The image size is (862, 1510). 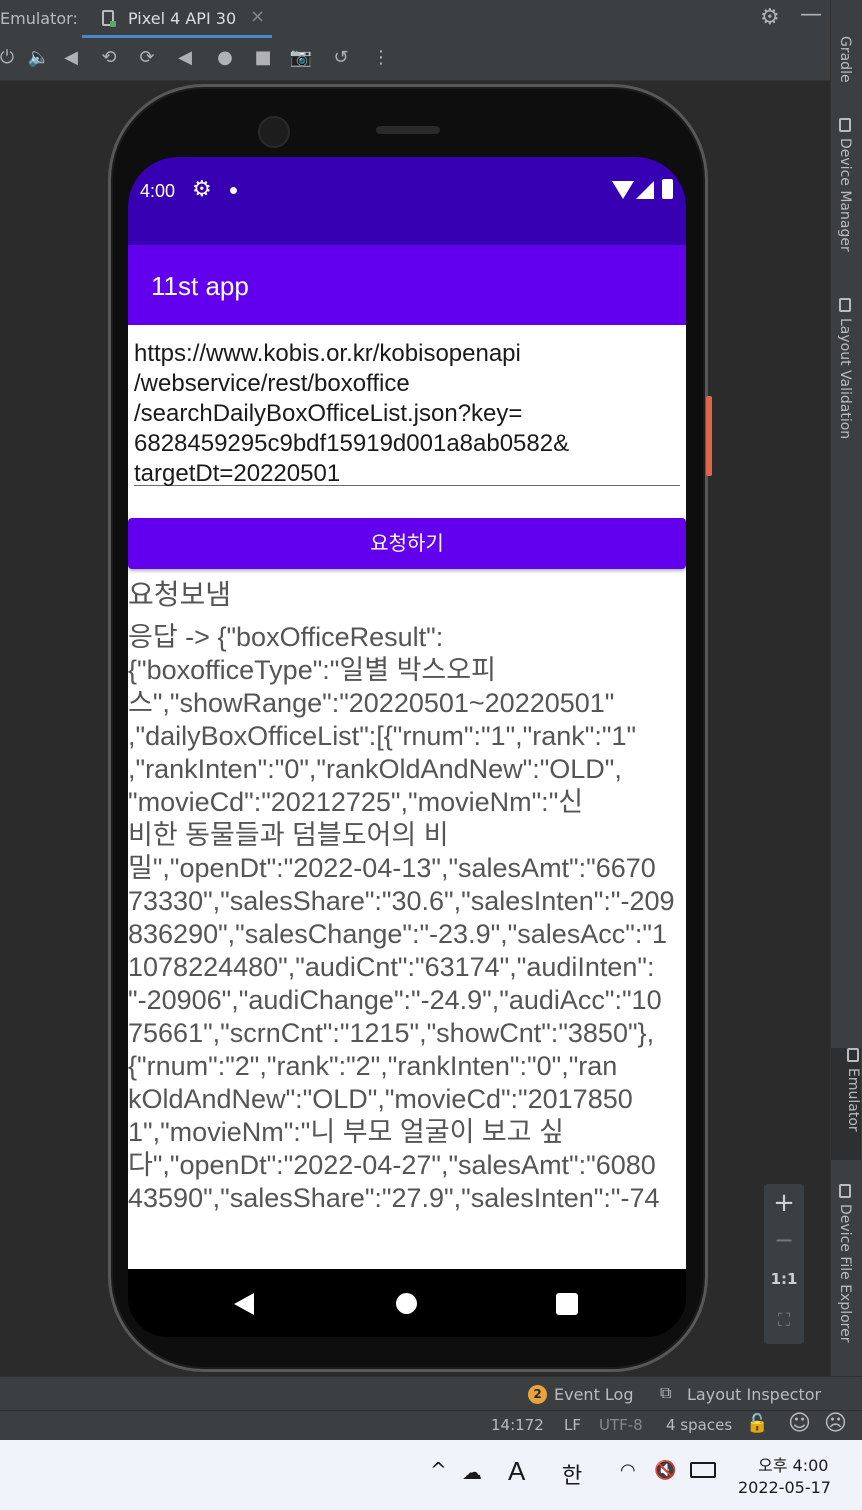 I want to click on camera-icon: 📷, so click(x=301, y=58).